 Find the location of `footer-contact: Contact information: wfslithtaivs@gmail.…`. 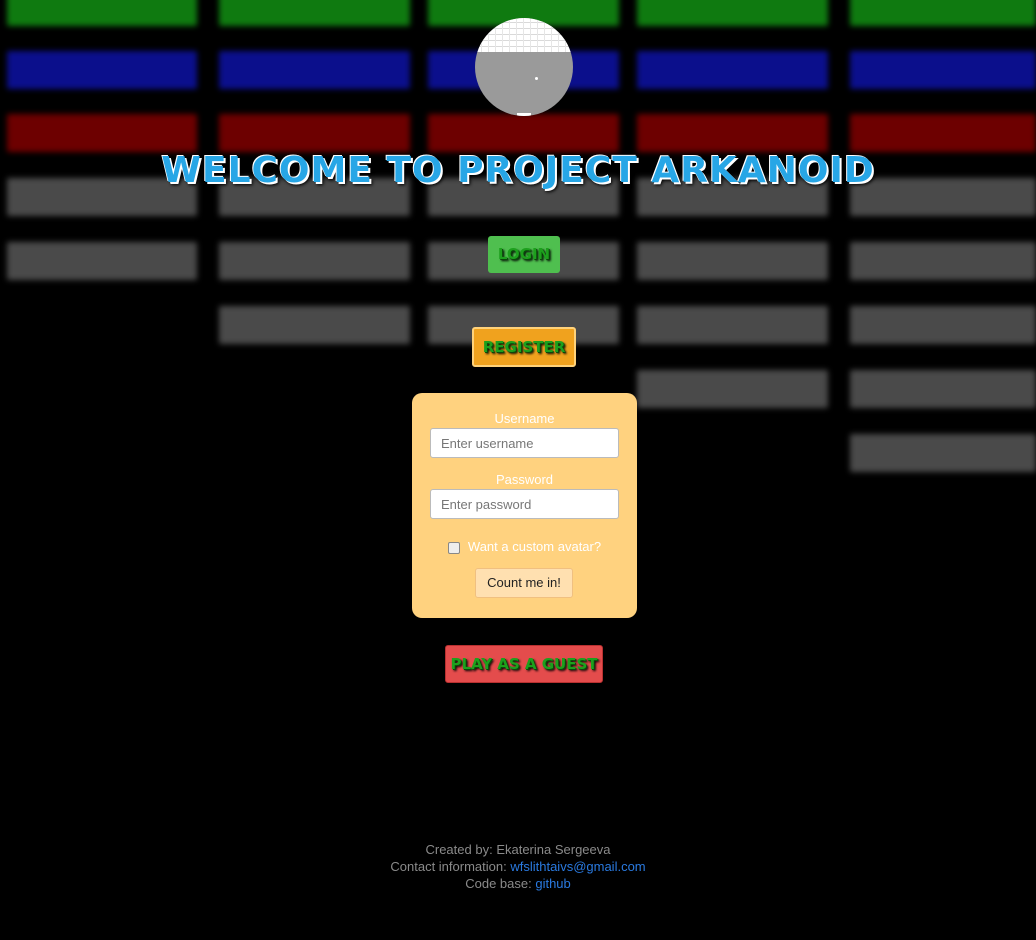

footer-contact: Contact information: wfslithtaivs@gmail.… is located at coordinates (518, 866).